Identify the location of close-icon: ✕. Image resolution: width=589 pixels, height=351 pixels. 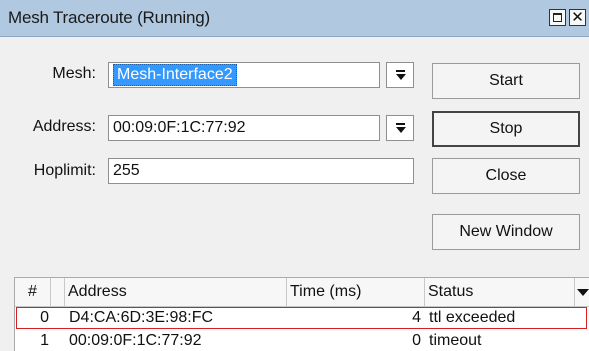
(577, 17).